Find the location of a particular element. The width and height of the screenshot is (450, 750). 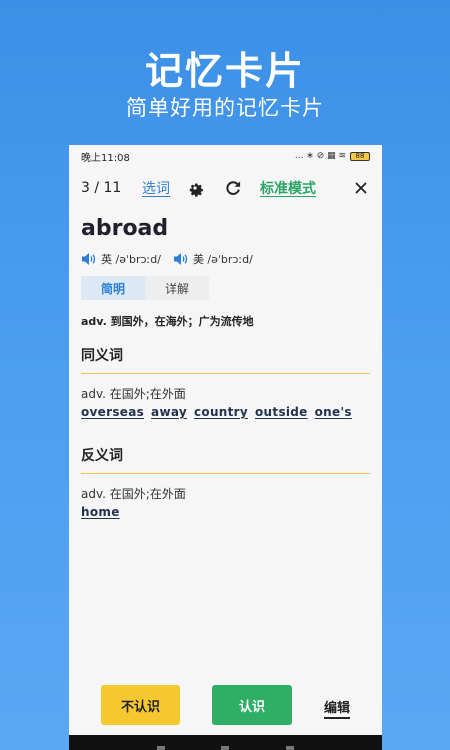

pronunciation-us-label: 美 /əˈbrɔːd/ is located at coordinates (222, 259).